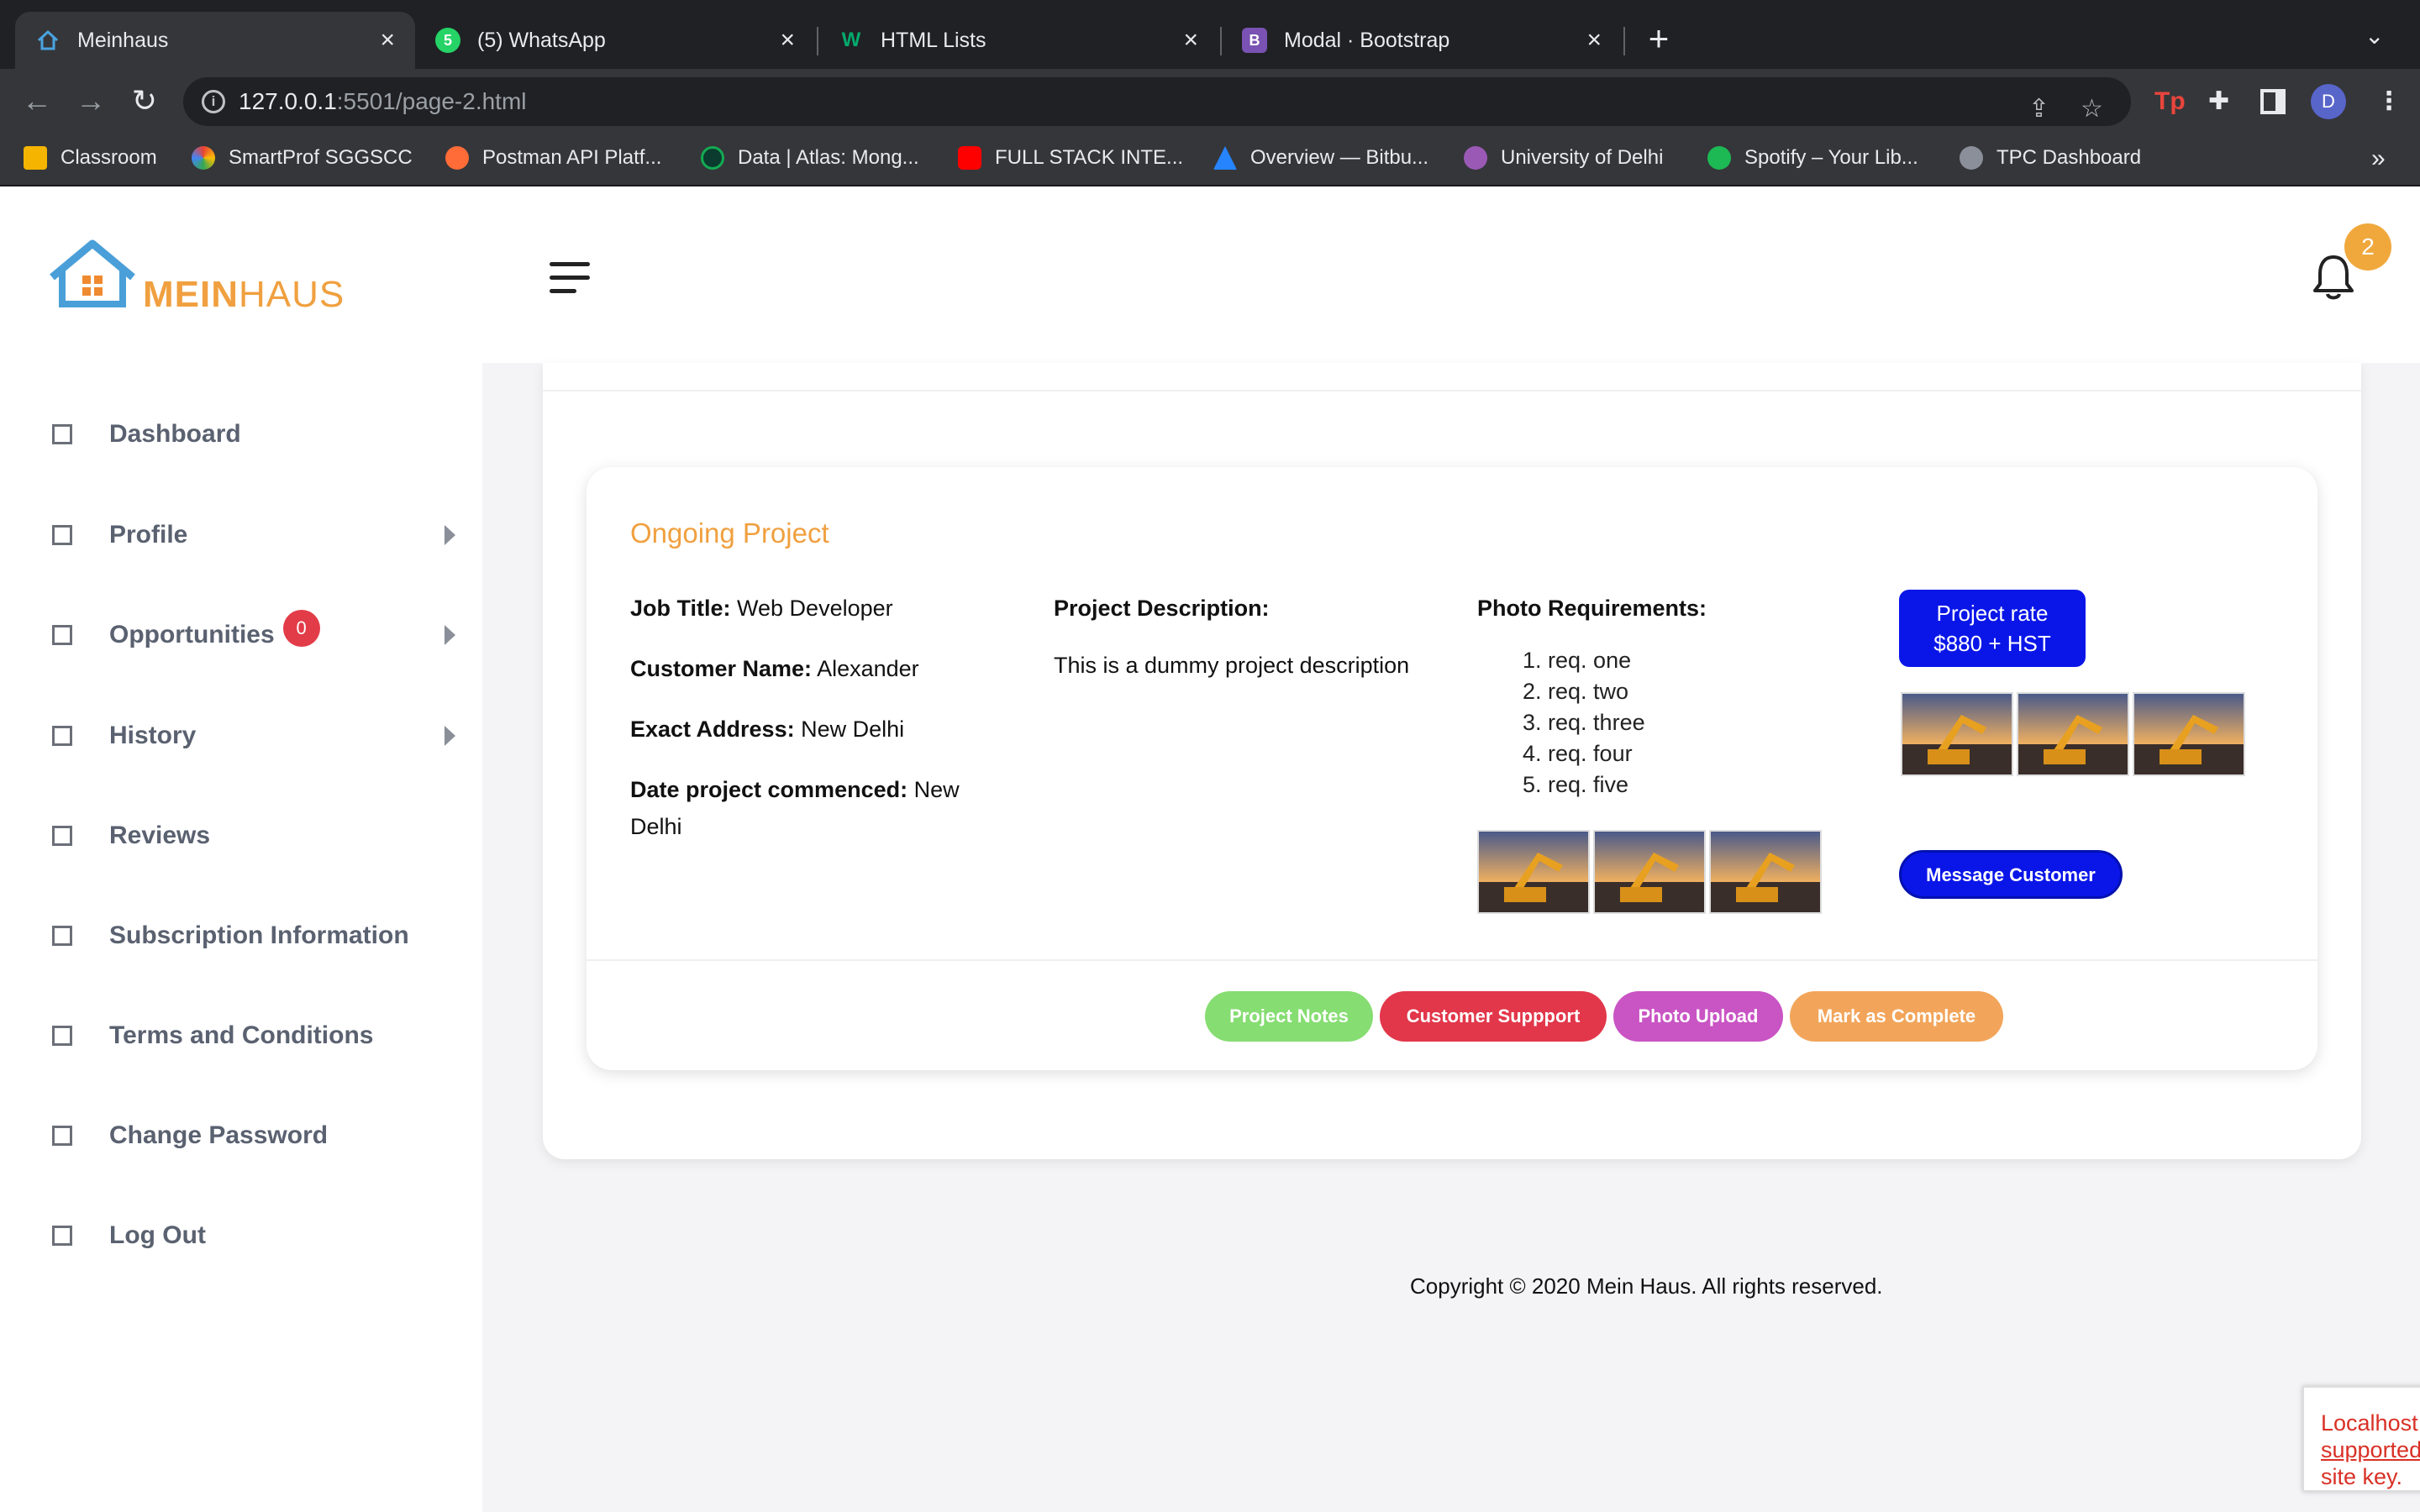  Describe the element at coordinates (1367, 40) in the screenshot. I see `tab-title: Modal · Bootstrap` at that location.